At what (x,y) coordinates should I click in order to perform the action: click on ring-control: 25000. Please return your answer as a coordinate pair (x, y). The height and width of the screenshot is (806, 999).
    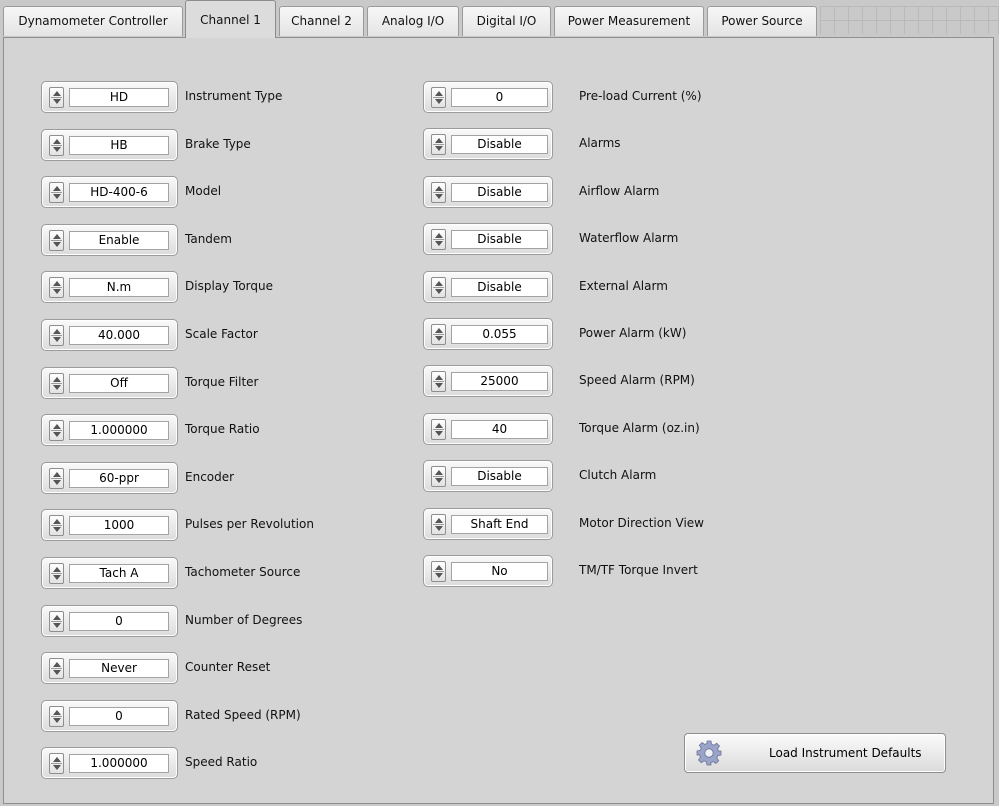
    Looking at the image, I should click on (488, 381).